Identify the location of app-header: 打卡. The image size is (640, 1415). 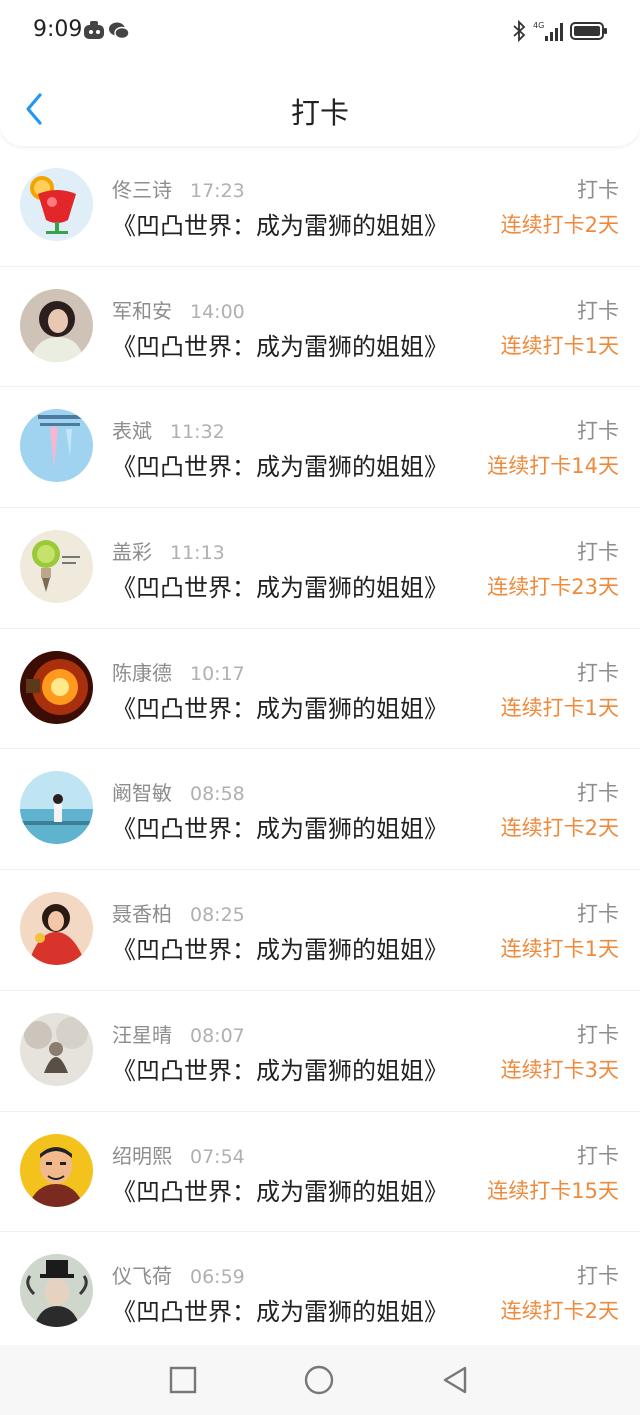
(320, 105).